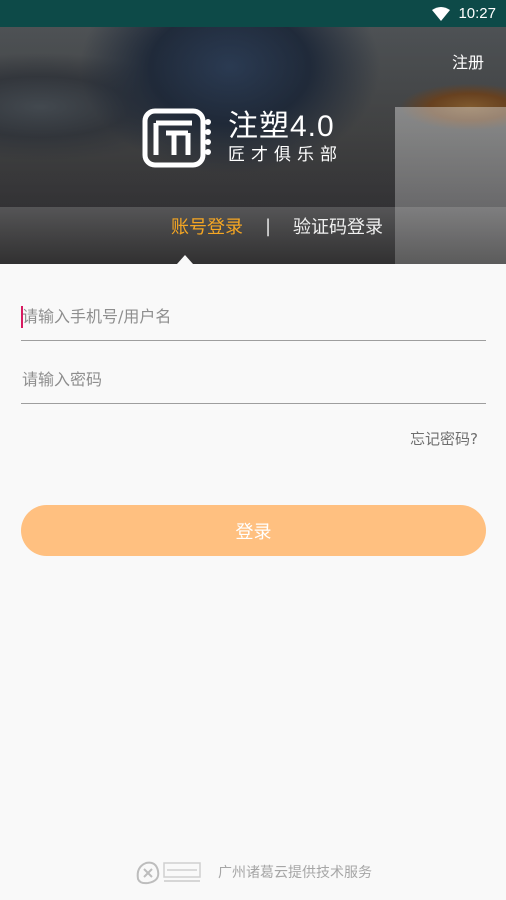 The height and width of the screenshot is (900, 506). I want to click on wifi-icon, so click(441, 13).